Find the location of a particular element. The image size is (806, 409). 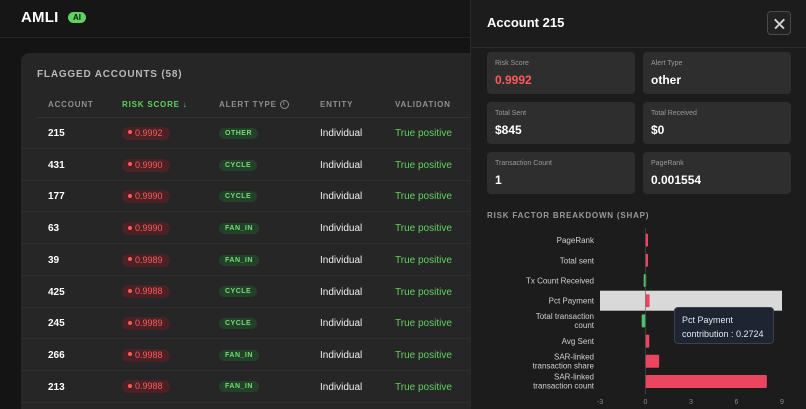

alert-type-cell: OTHER is located at coordinates (238, 133).